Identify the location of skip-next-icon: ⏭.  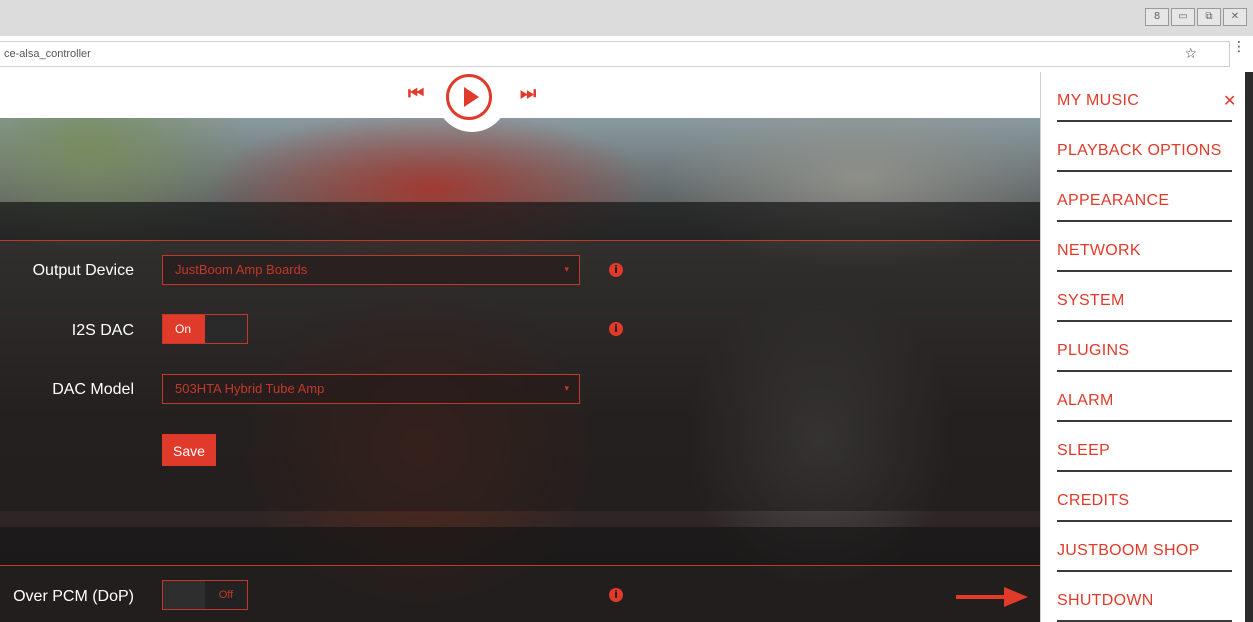
(528, 93).